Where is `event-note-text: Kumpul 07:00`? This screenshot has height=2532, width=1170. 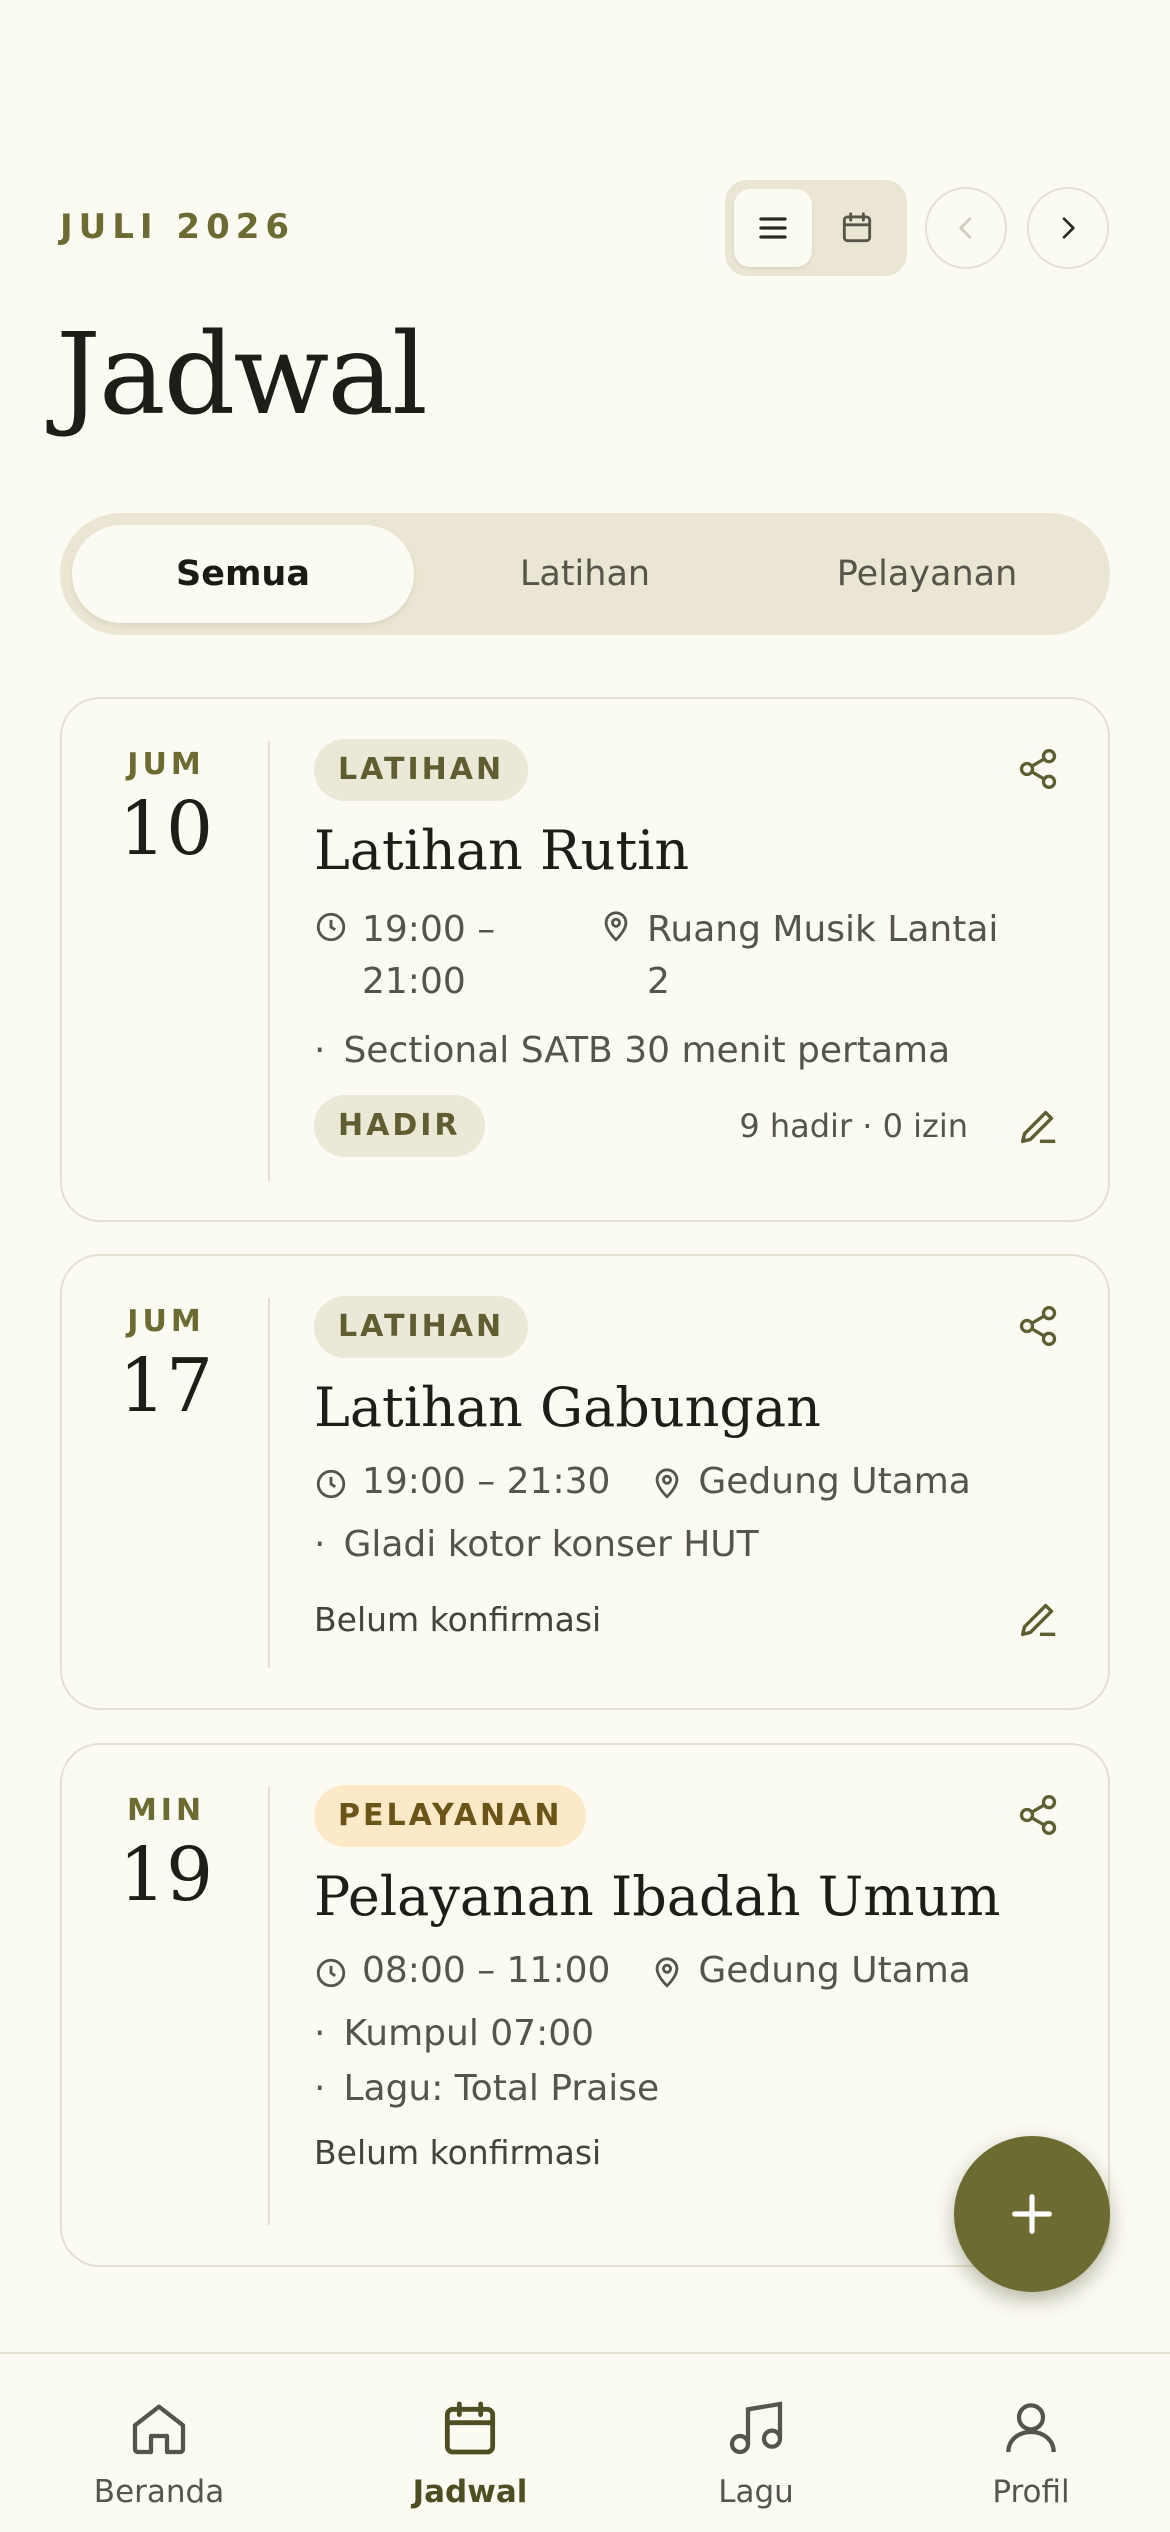 event-note-text: Kumpul 07:00 is located at coordinates (469, 2033).